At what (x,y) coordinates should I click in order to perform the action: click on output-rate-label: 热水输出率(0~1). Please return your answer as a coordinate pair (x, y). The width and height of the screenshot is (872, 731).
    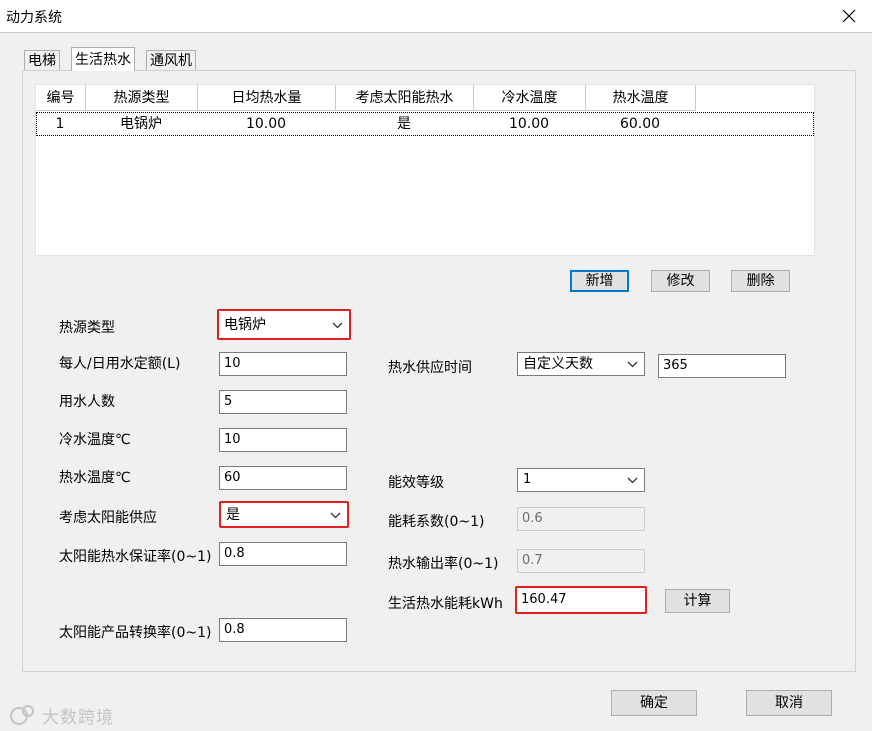
    Looking at the image, I should click on (443, 564).